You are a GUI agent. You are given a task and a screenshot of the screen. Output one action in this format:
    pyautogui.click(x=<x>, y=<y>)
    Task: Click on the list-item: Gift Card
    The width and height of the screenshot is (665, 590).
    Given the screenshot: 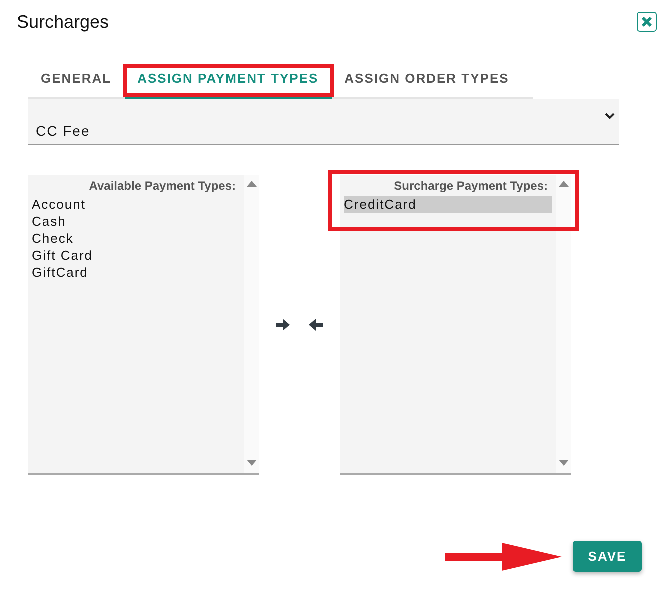 What is the action you would take?
    pyautogui.click(x=63, y=255)
    